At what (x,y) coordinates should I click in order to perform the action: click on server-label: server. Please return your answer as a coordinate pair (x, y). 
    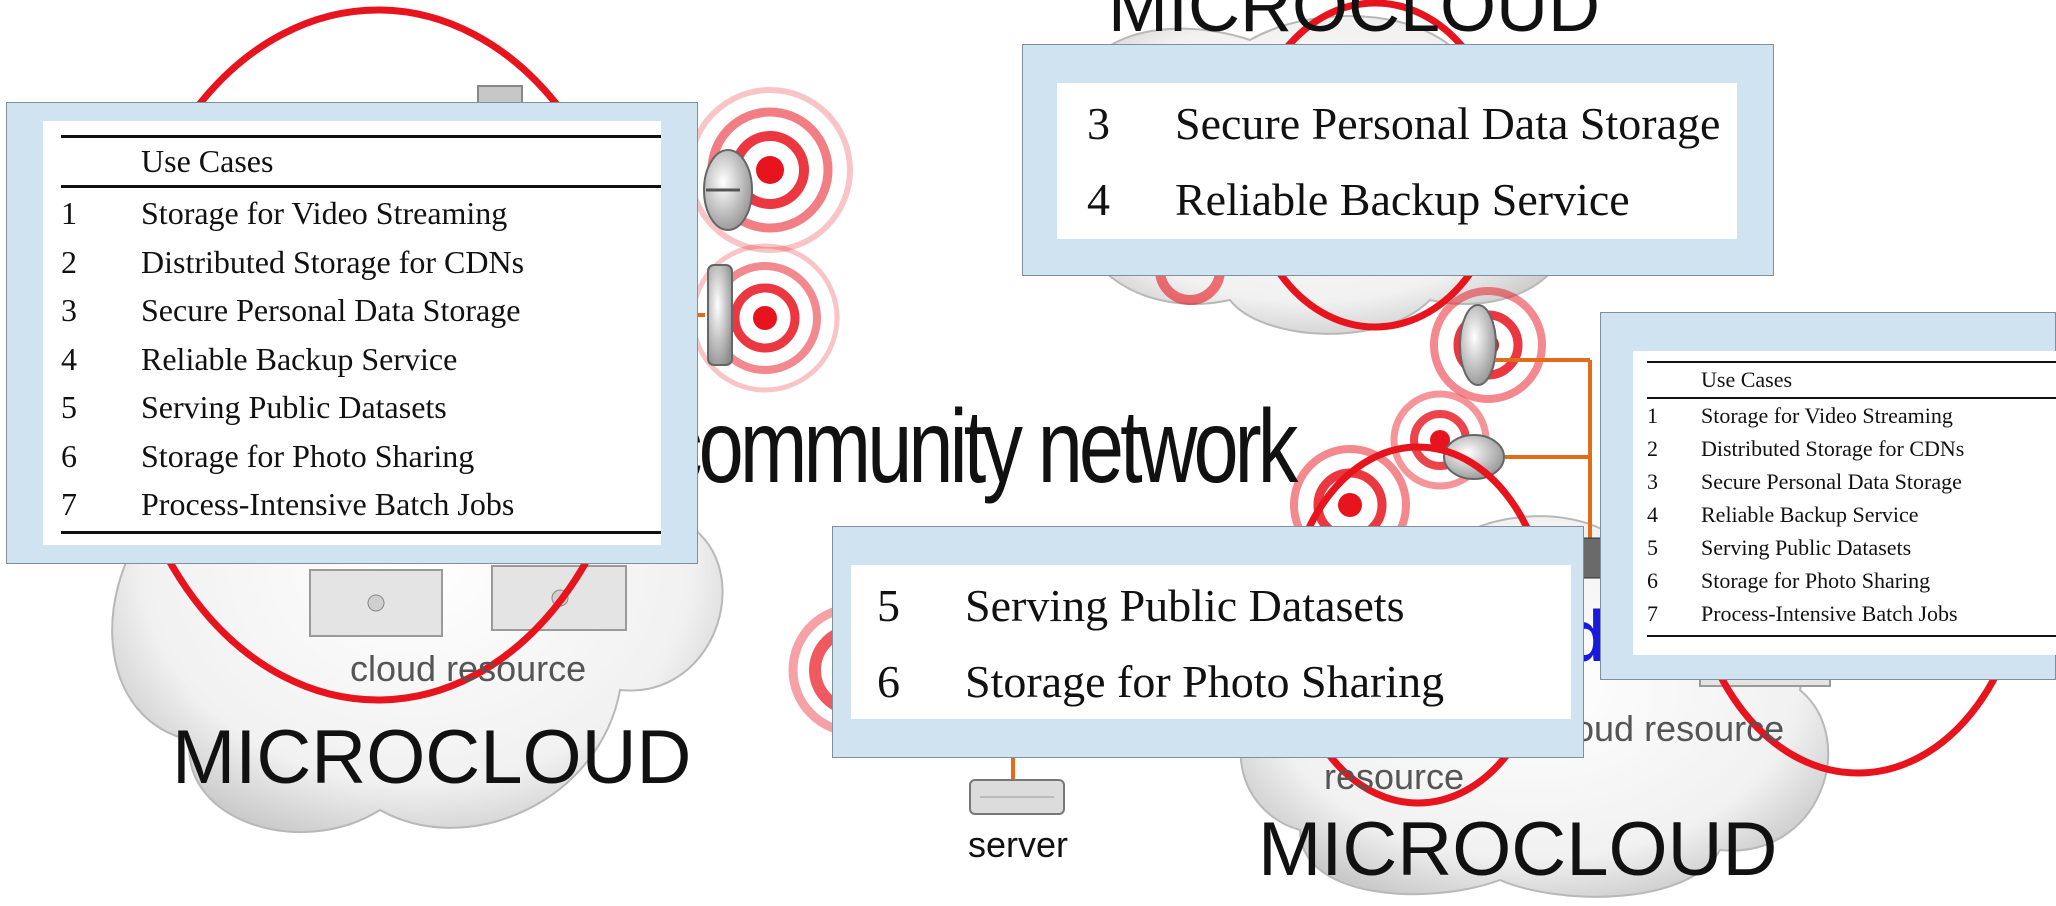
    Looking at the image, I should click on (1018, 844).